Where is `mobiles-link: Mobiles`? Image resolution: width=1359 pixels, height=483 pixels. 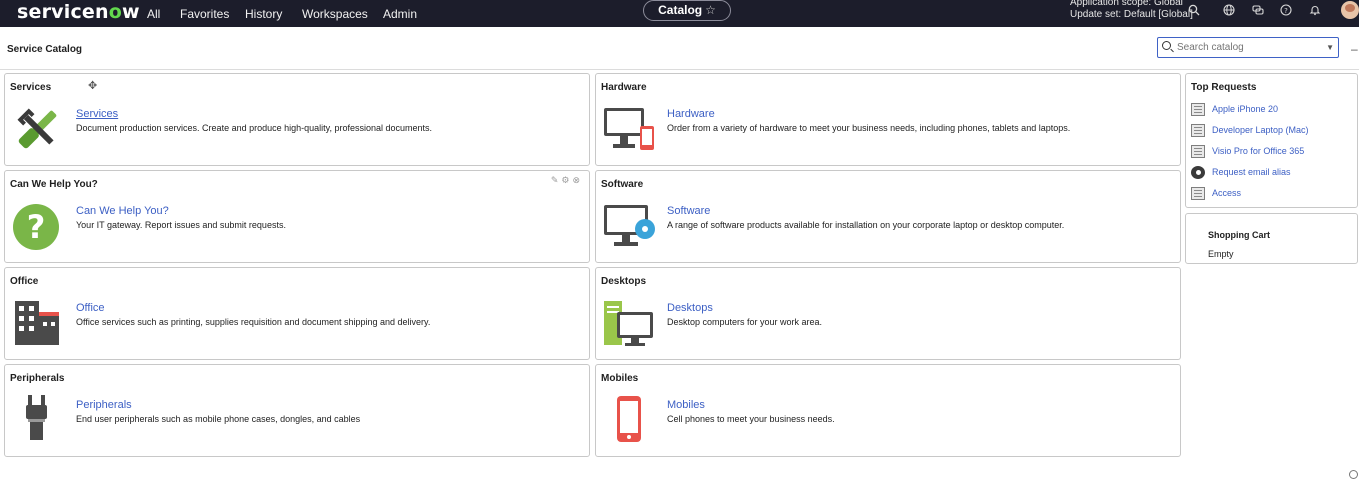 mobiles-link: Mobiles is located at coordinates (686, 405).